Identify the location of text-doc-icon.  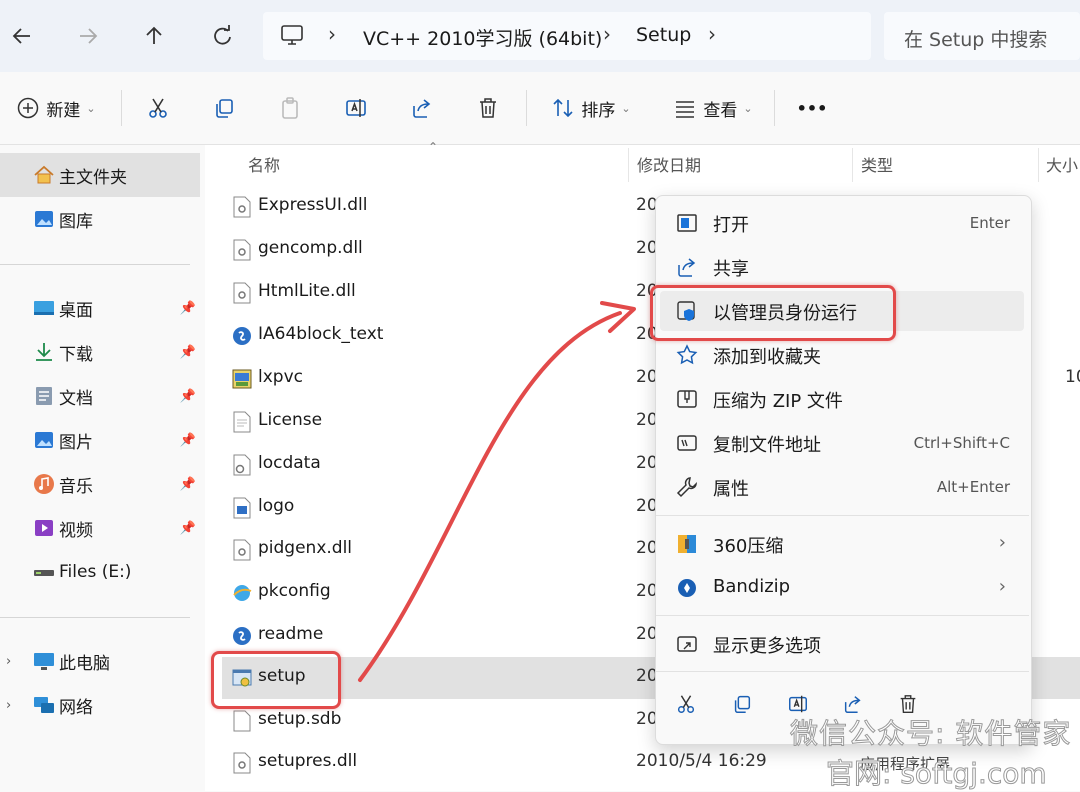
(242, 336).